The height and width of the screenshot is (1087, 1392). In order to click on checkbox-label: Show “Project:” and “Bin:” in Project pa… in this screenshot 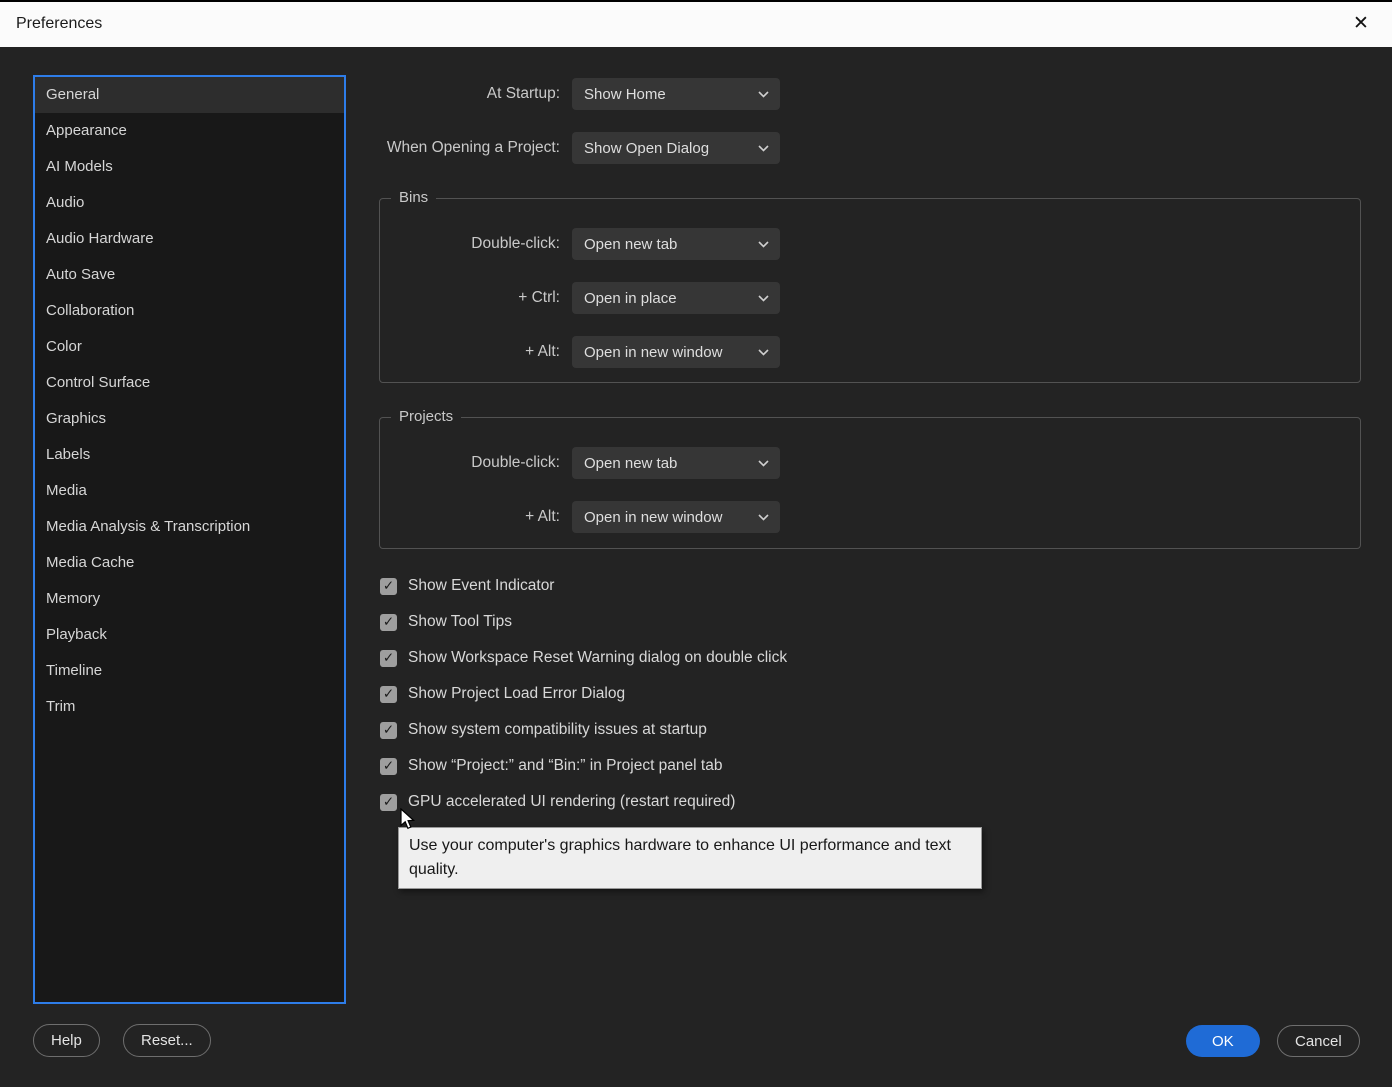, I will do `click(565, 765)`.